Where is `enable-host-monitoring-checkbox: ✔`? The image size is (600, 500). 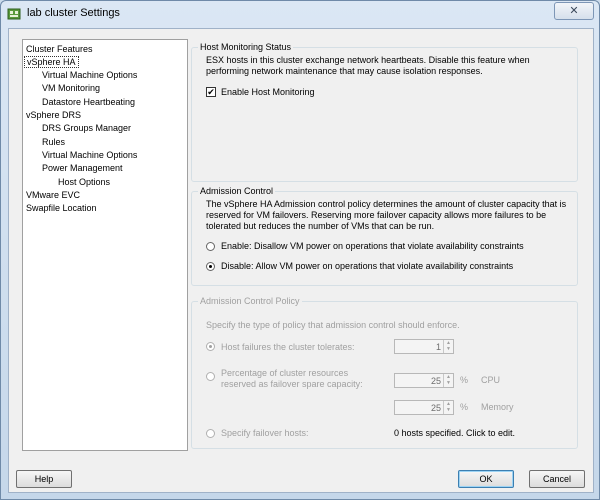
enable-host-monitoring-checkbox: ✔ is located at coordinates (211, 92).